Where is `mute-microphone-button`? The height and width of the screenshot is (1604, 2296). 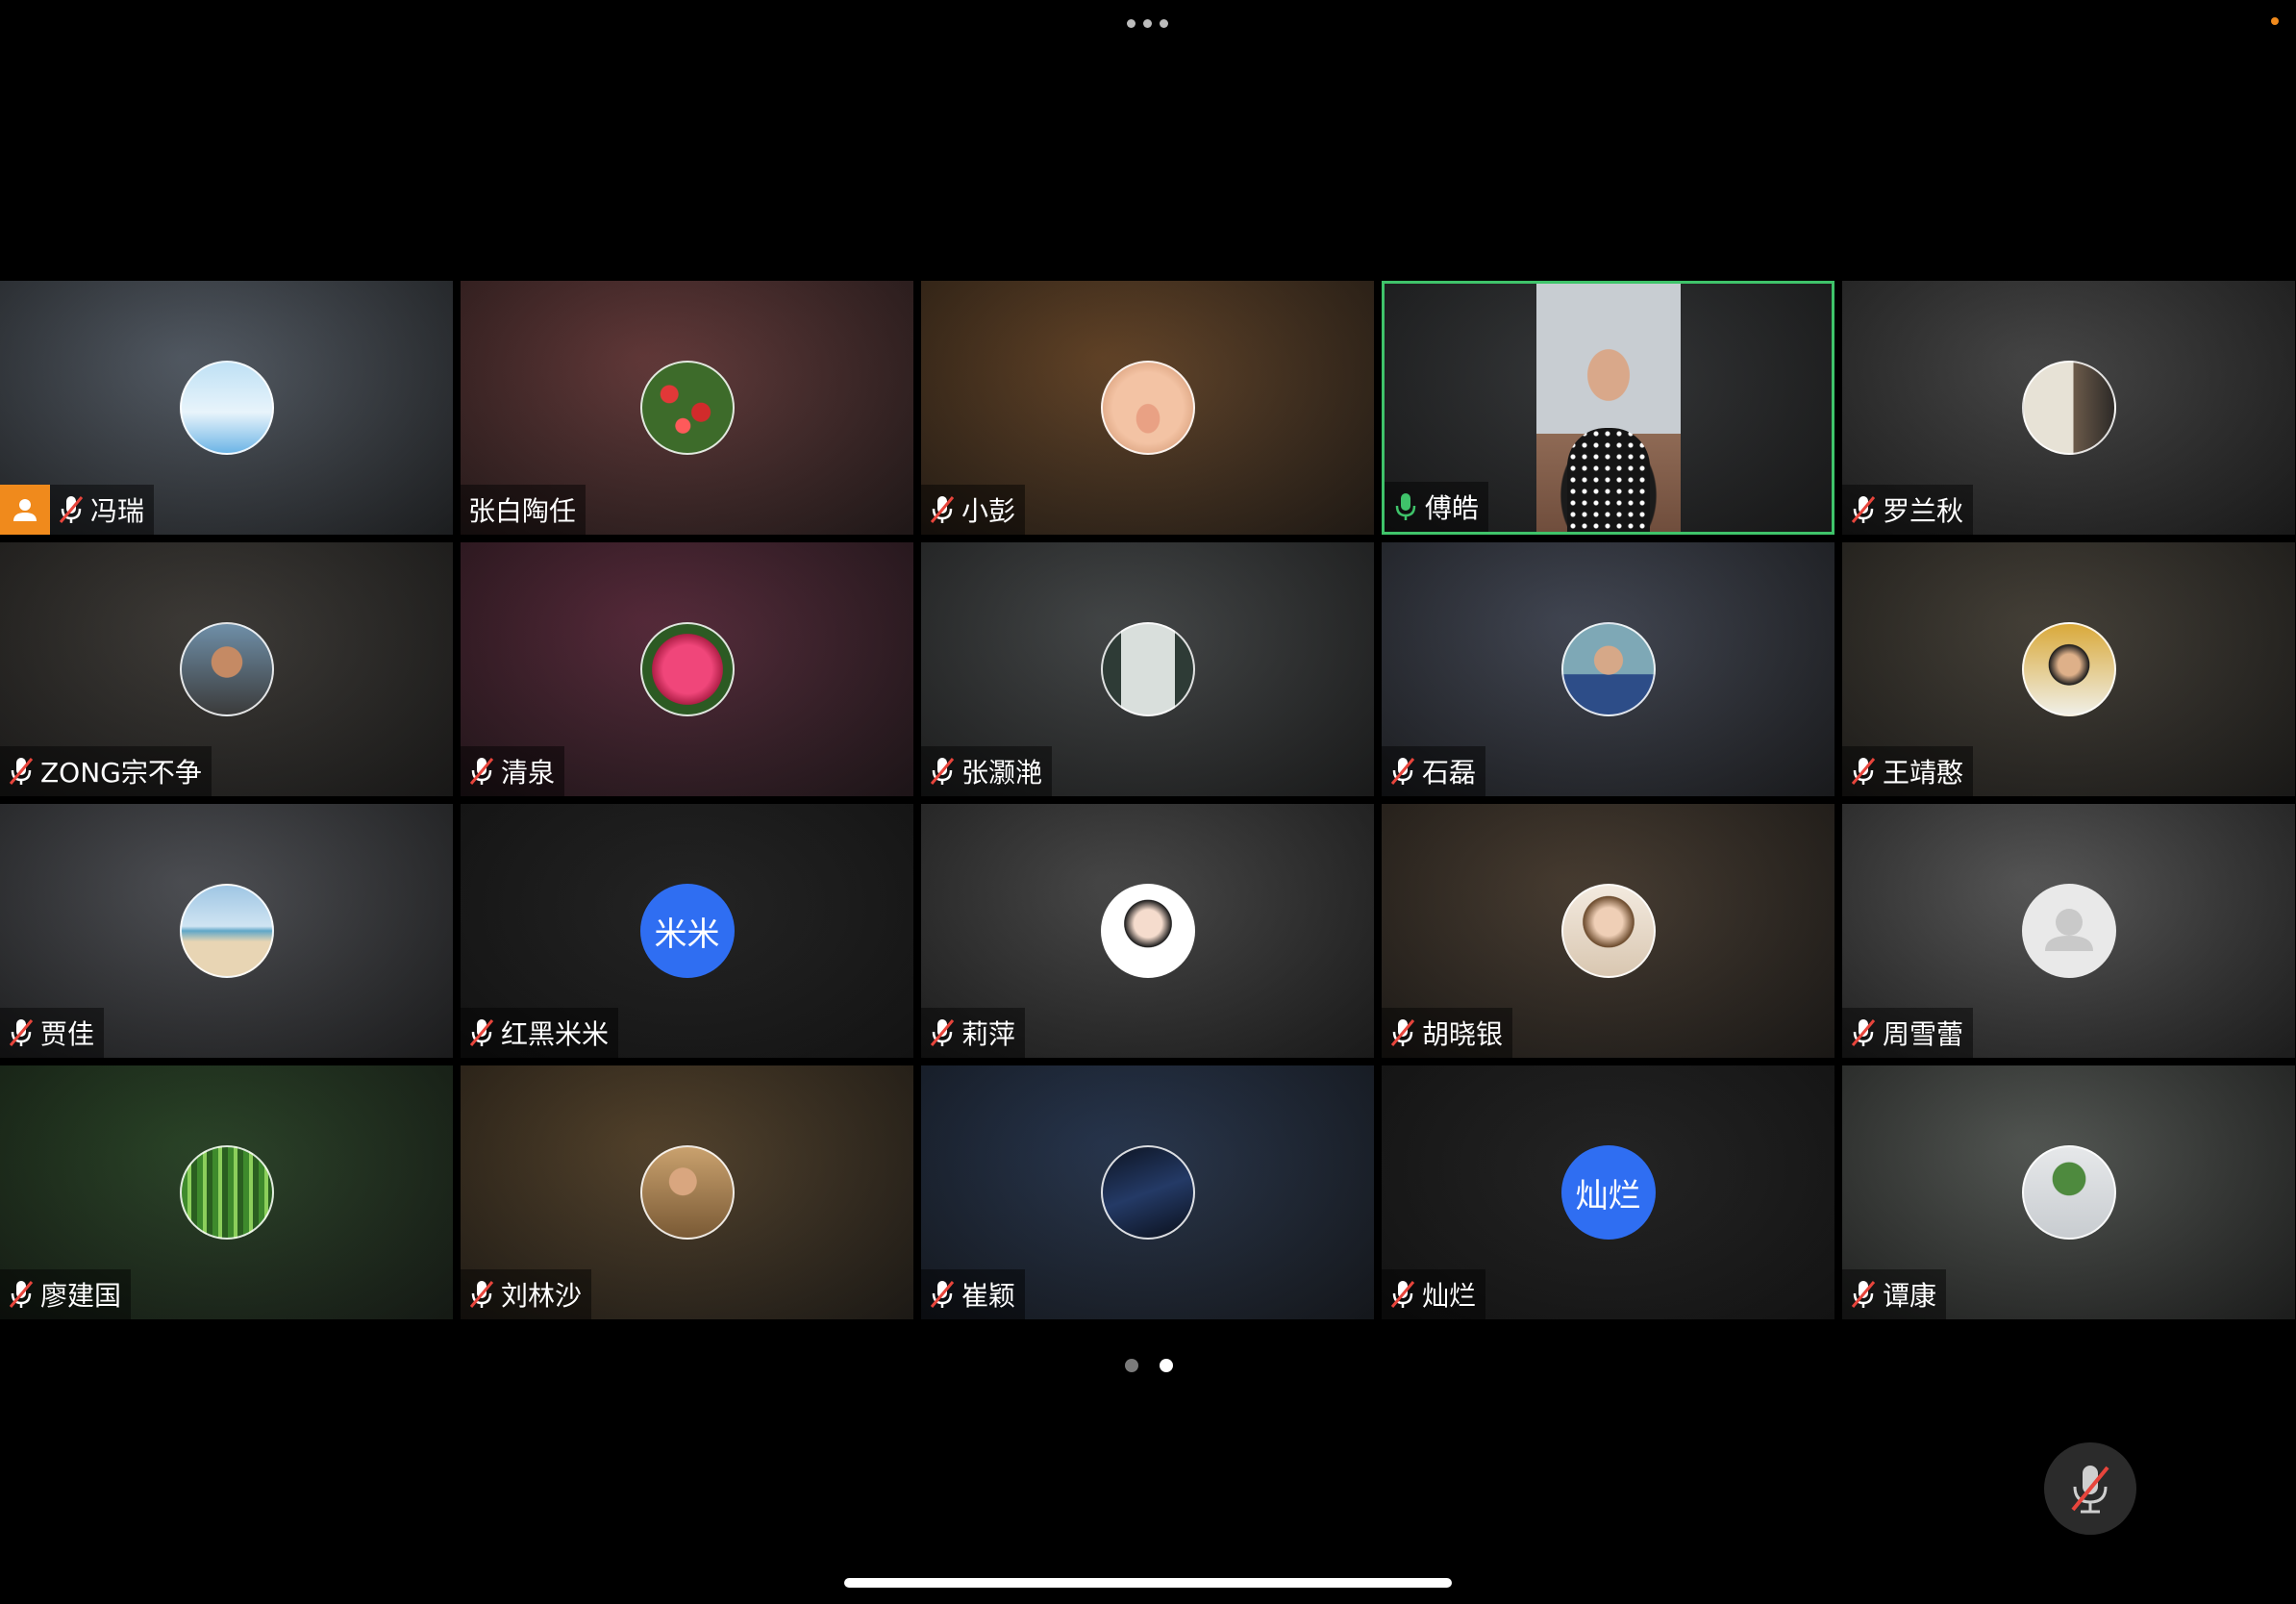
mute-microphone-button is located at coordinates (2090, 1488).